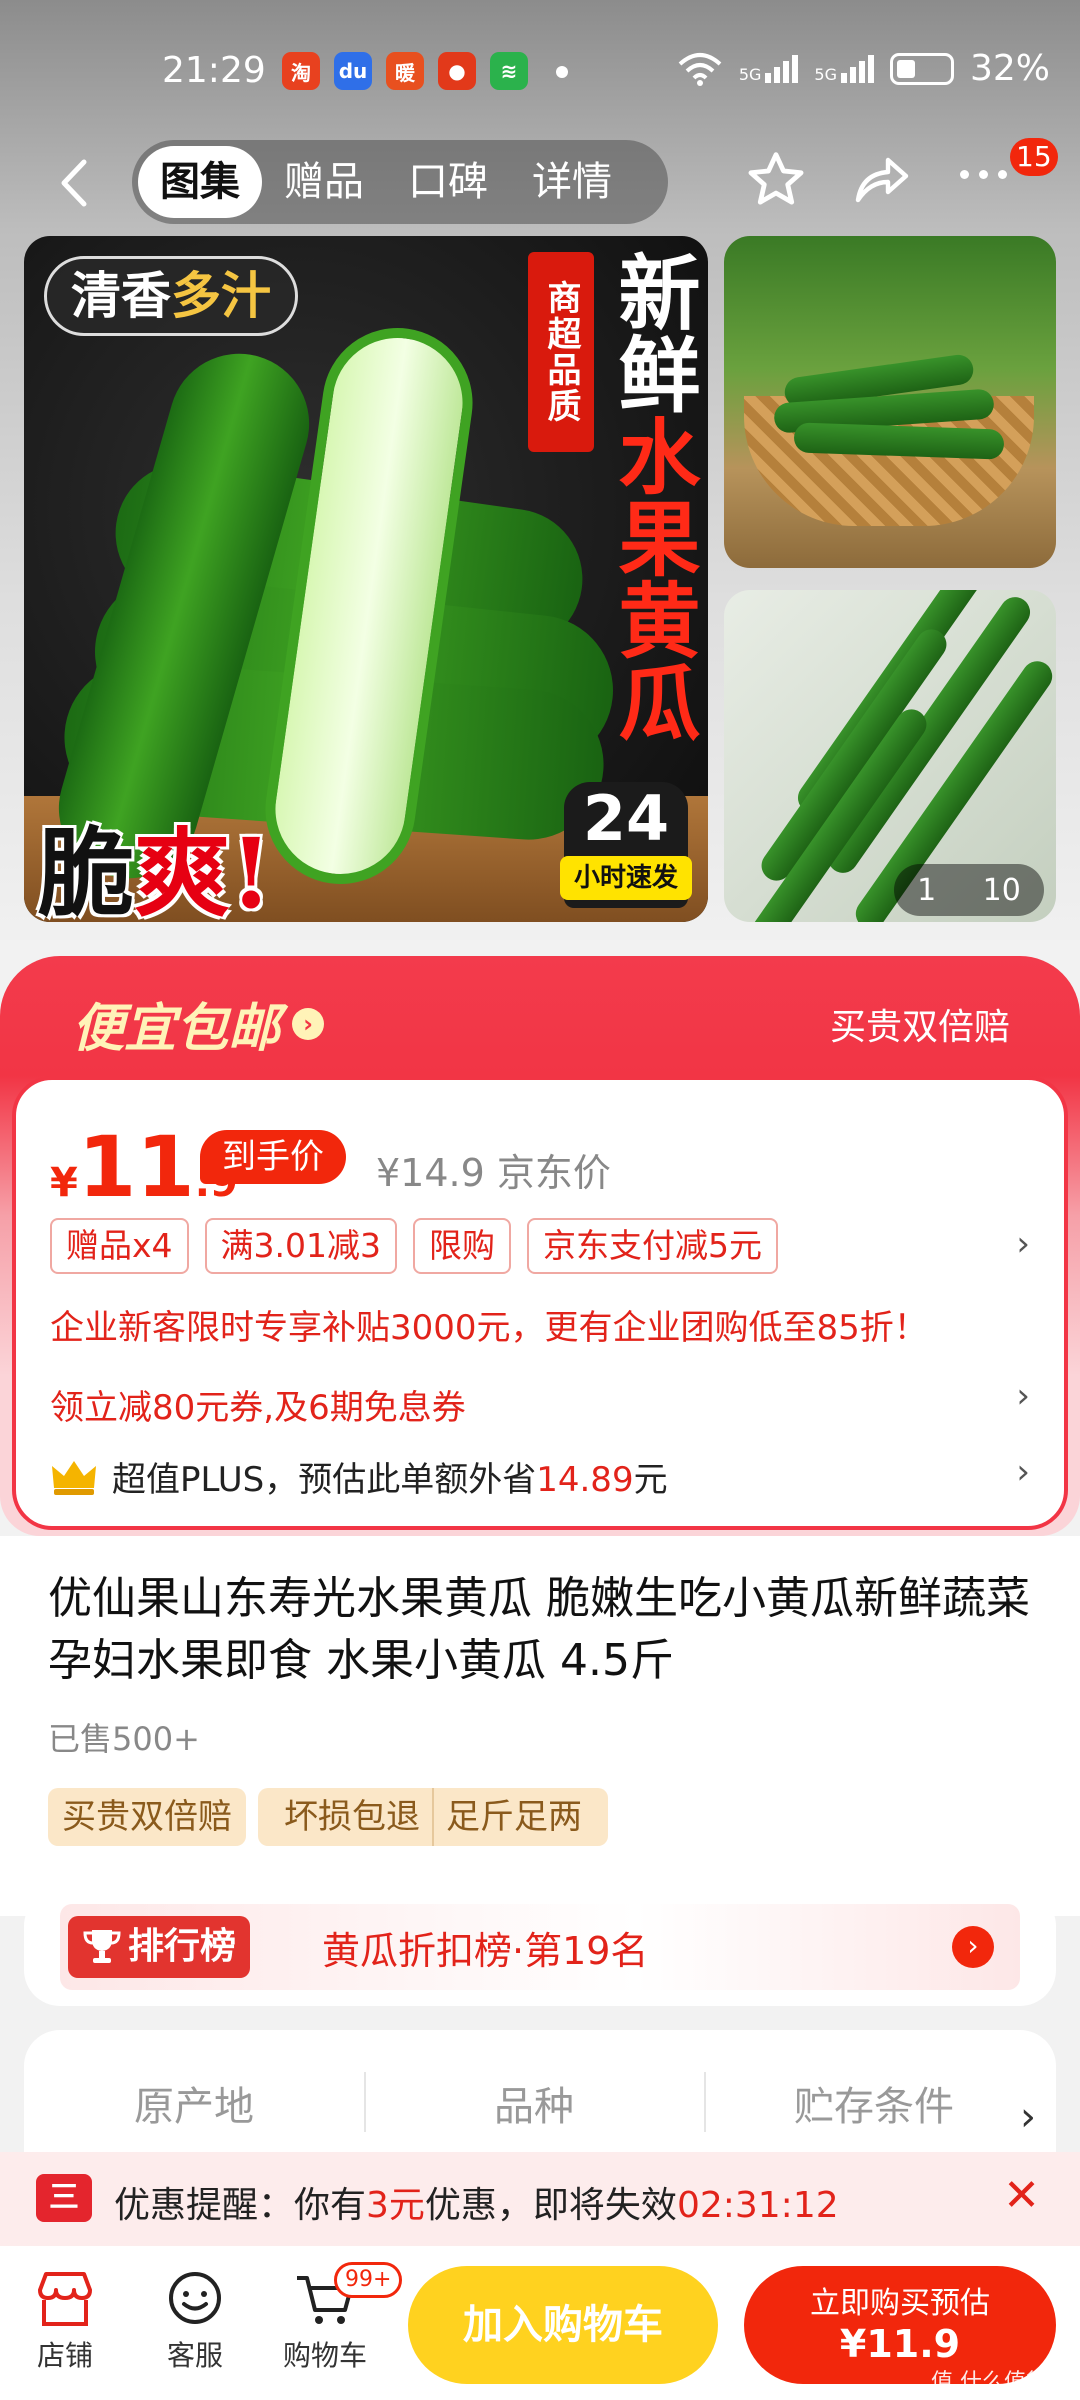 This screenshot has height=2400, width=1080. I want to click on sold-count: 已售500+, so click(124, 1739).